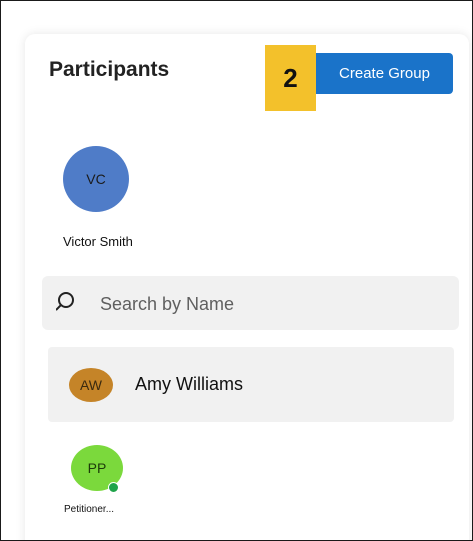 This screenshot has width=473, height=541. I want to click on current-user-avatar: VC, so click(96, 179).